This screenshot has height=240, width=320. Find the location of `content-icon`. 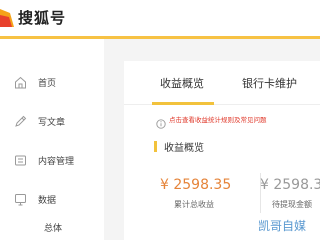

content-icon is located at coordinates (20, 160).